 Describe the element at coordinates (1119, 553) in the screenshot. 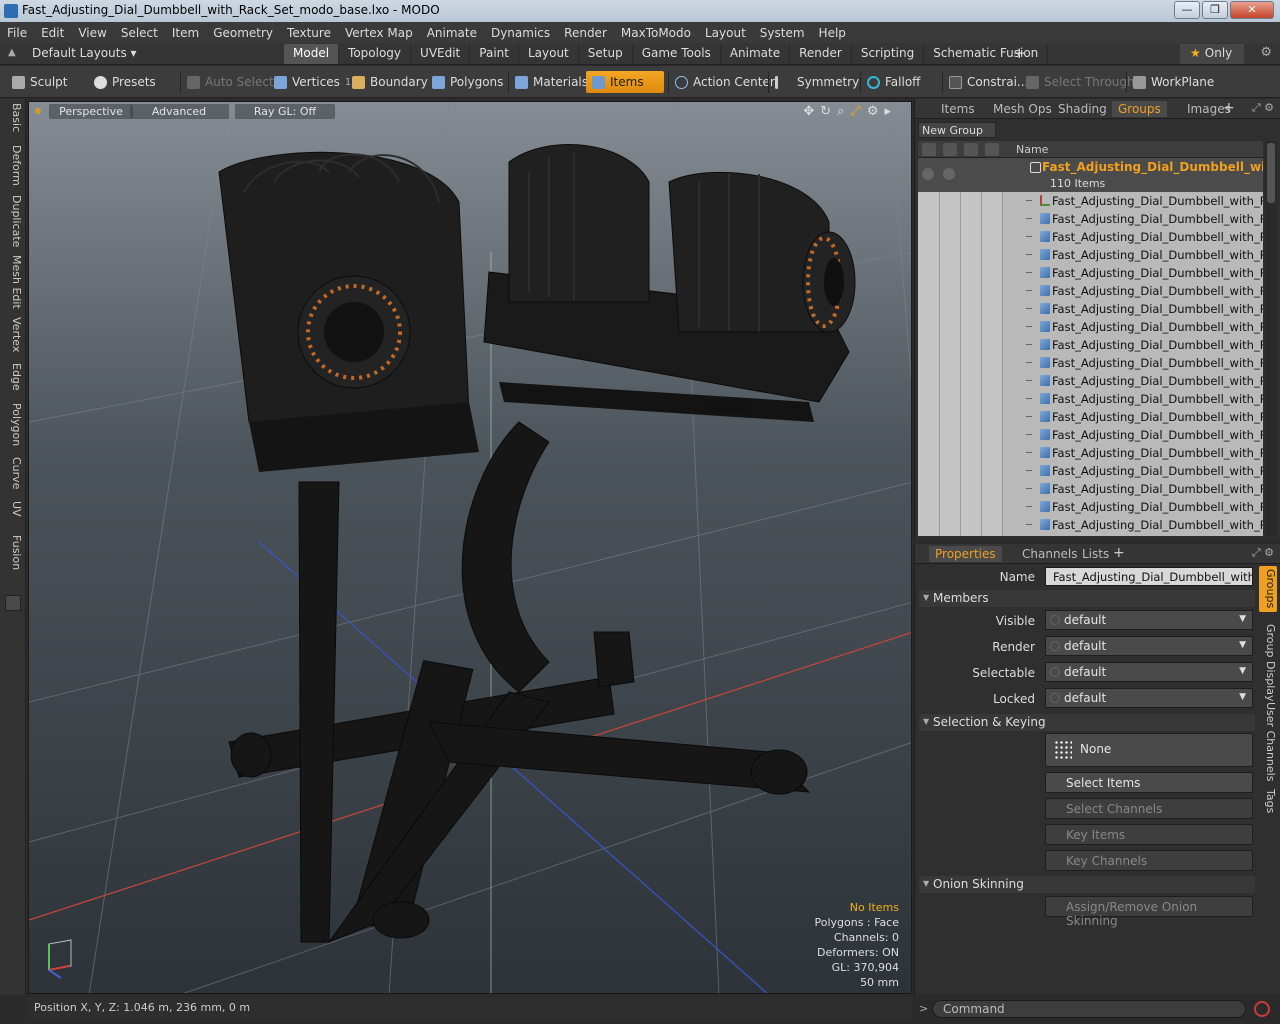

I see `add-properties-tab-button: +` at that location.